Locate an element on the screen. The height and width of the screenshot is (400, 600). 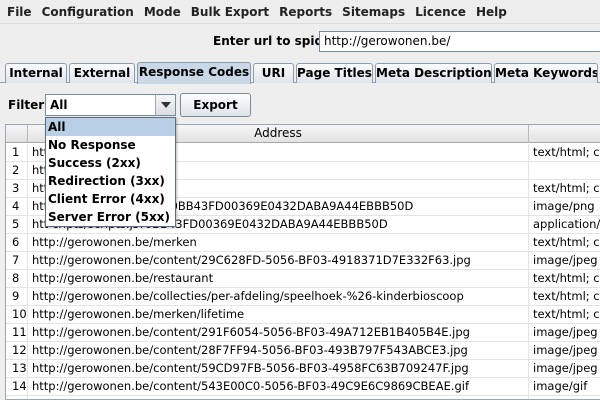
row-address: http://gerowonen.be/merken/lifetime is located at coordinates (278, 315).